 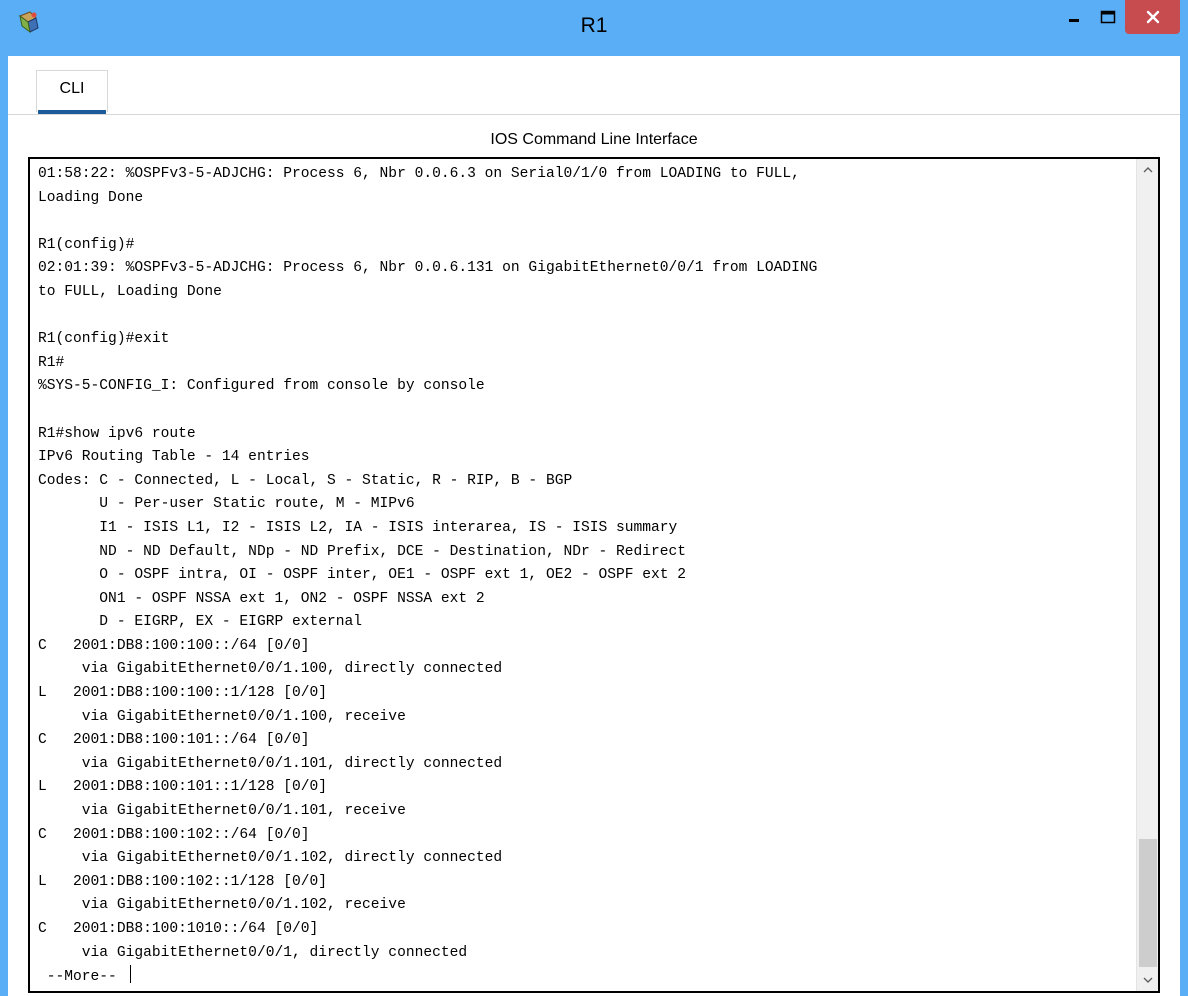 I want to click on pane-heading: IOS Command Line Interface, so click(x=594, y=139).